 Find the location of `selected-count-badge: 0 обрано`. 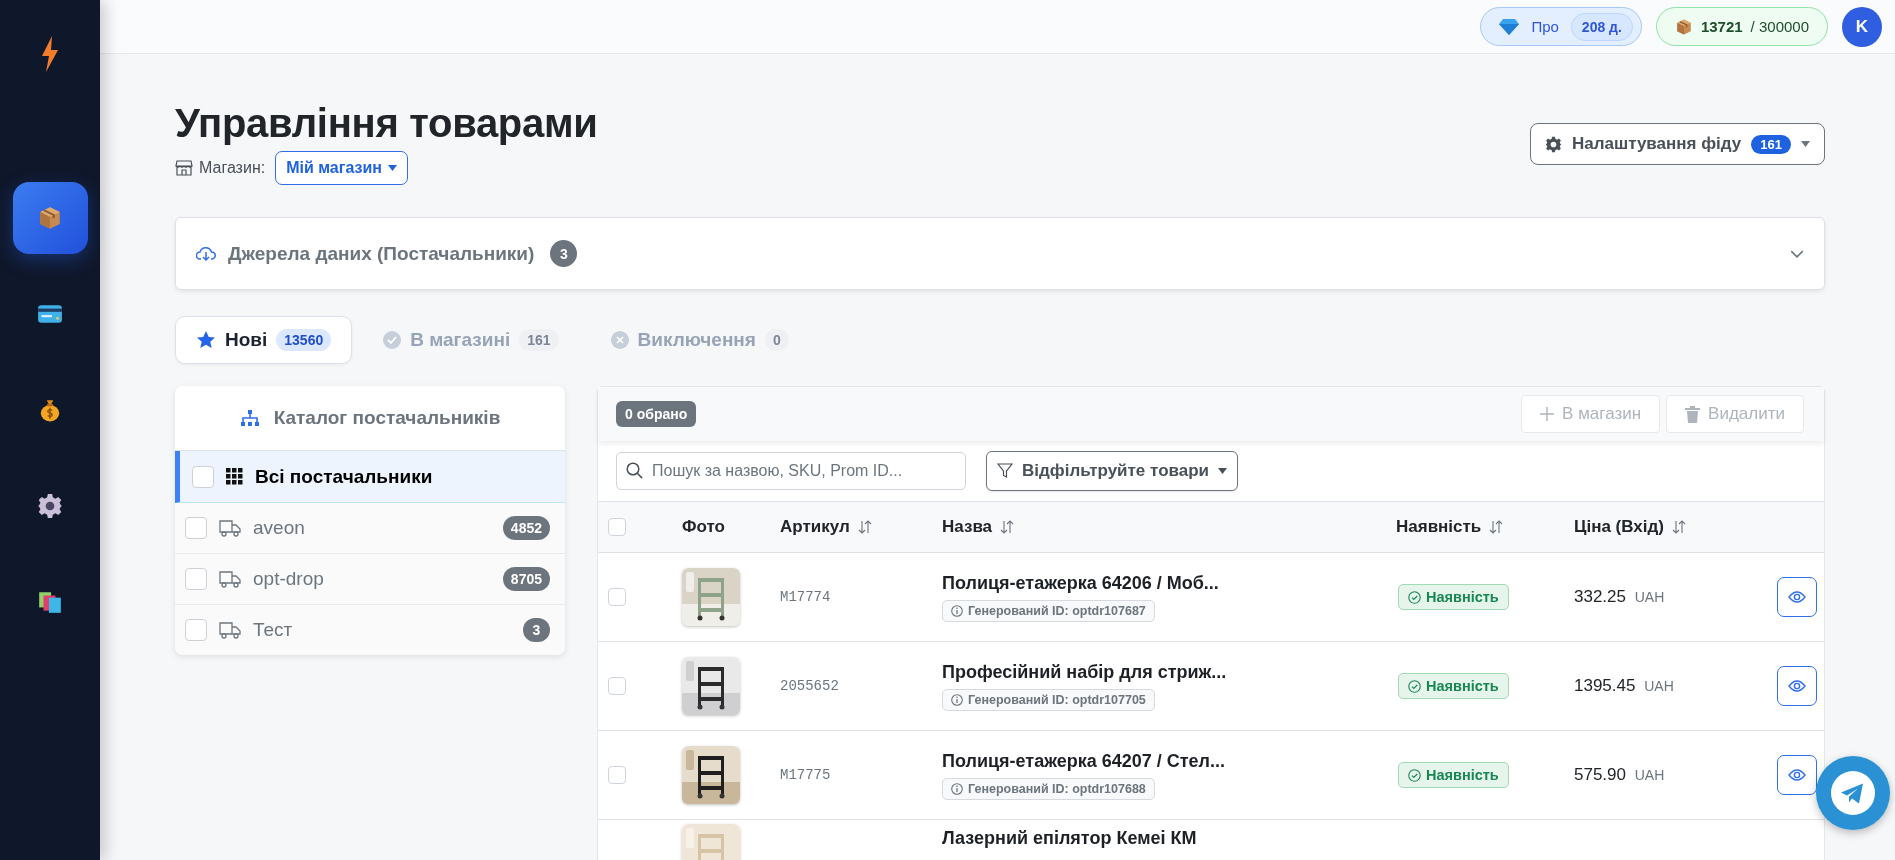

selected-count-badge: 0 обрано is located at coordinates (656, 414).